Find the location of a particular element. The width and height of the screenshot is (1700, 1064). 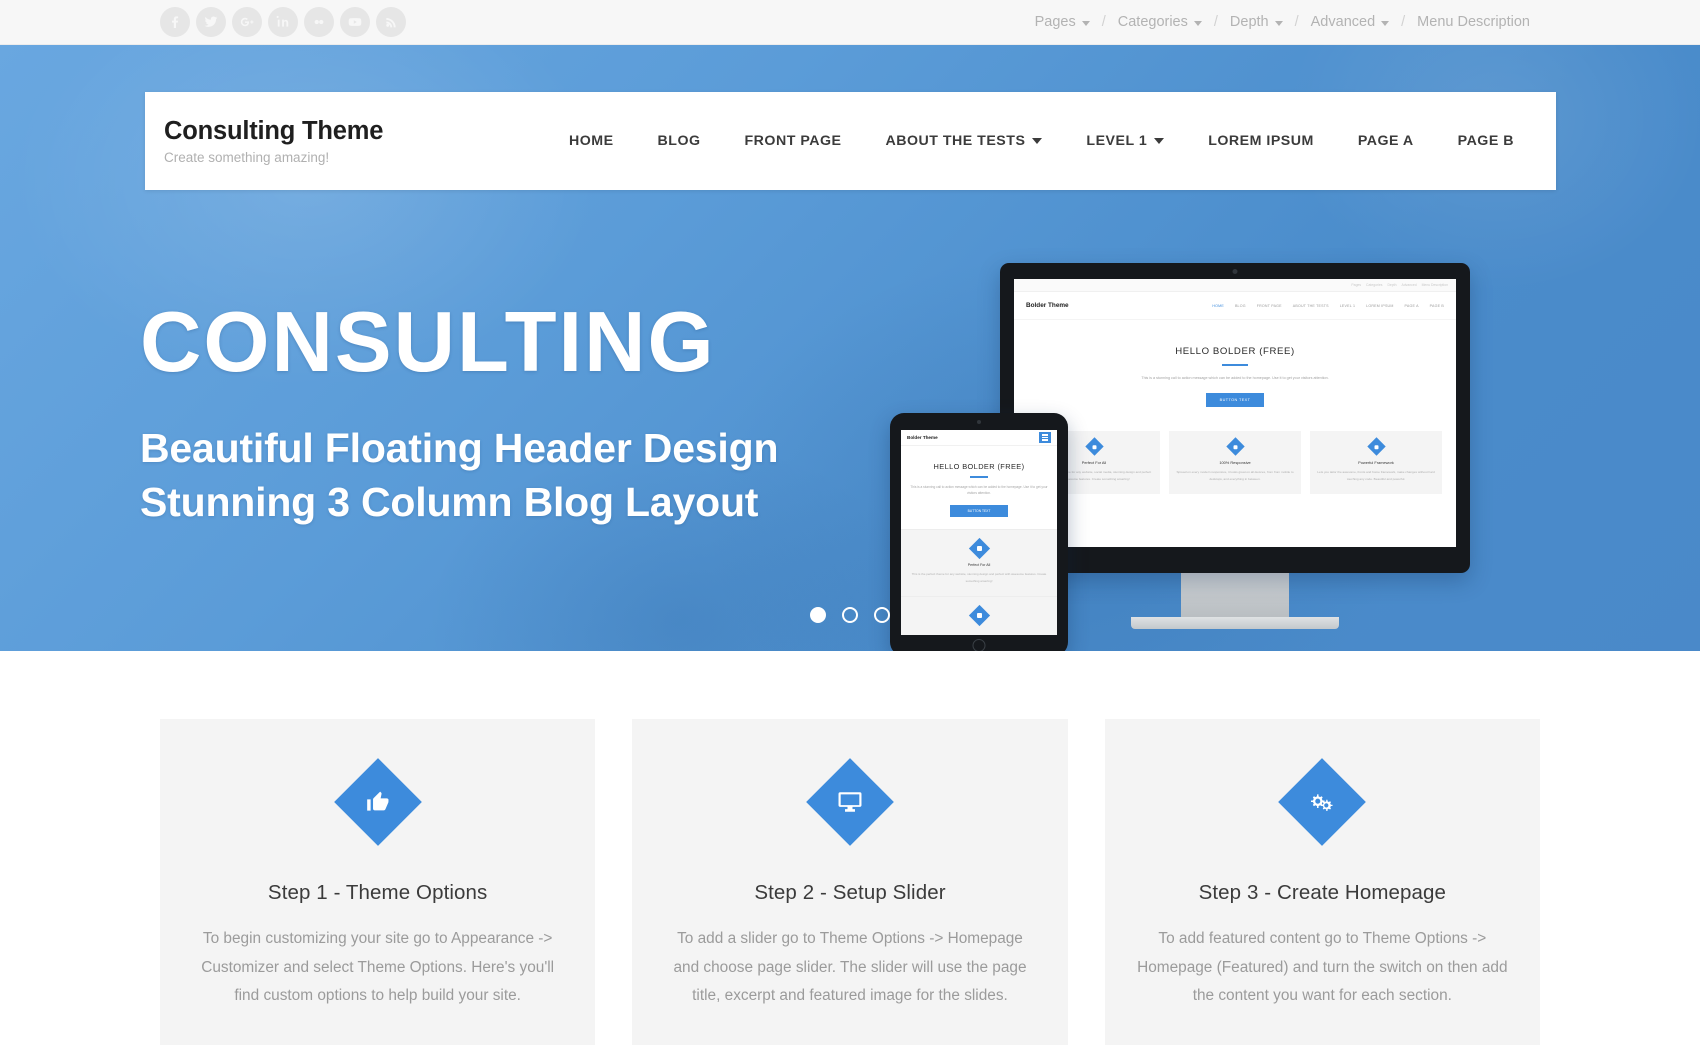

rss-icon is located at coordinates (391, 22).